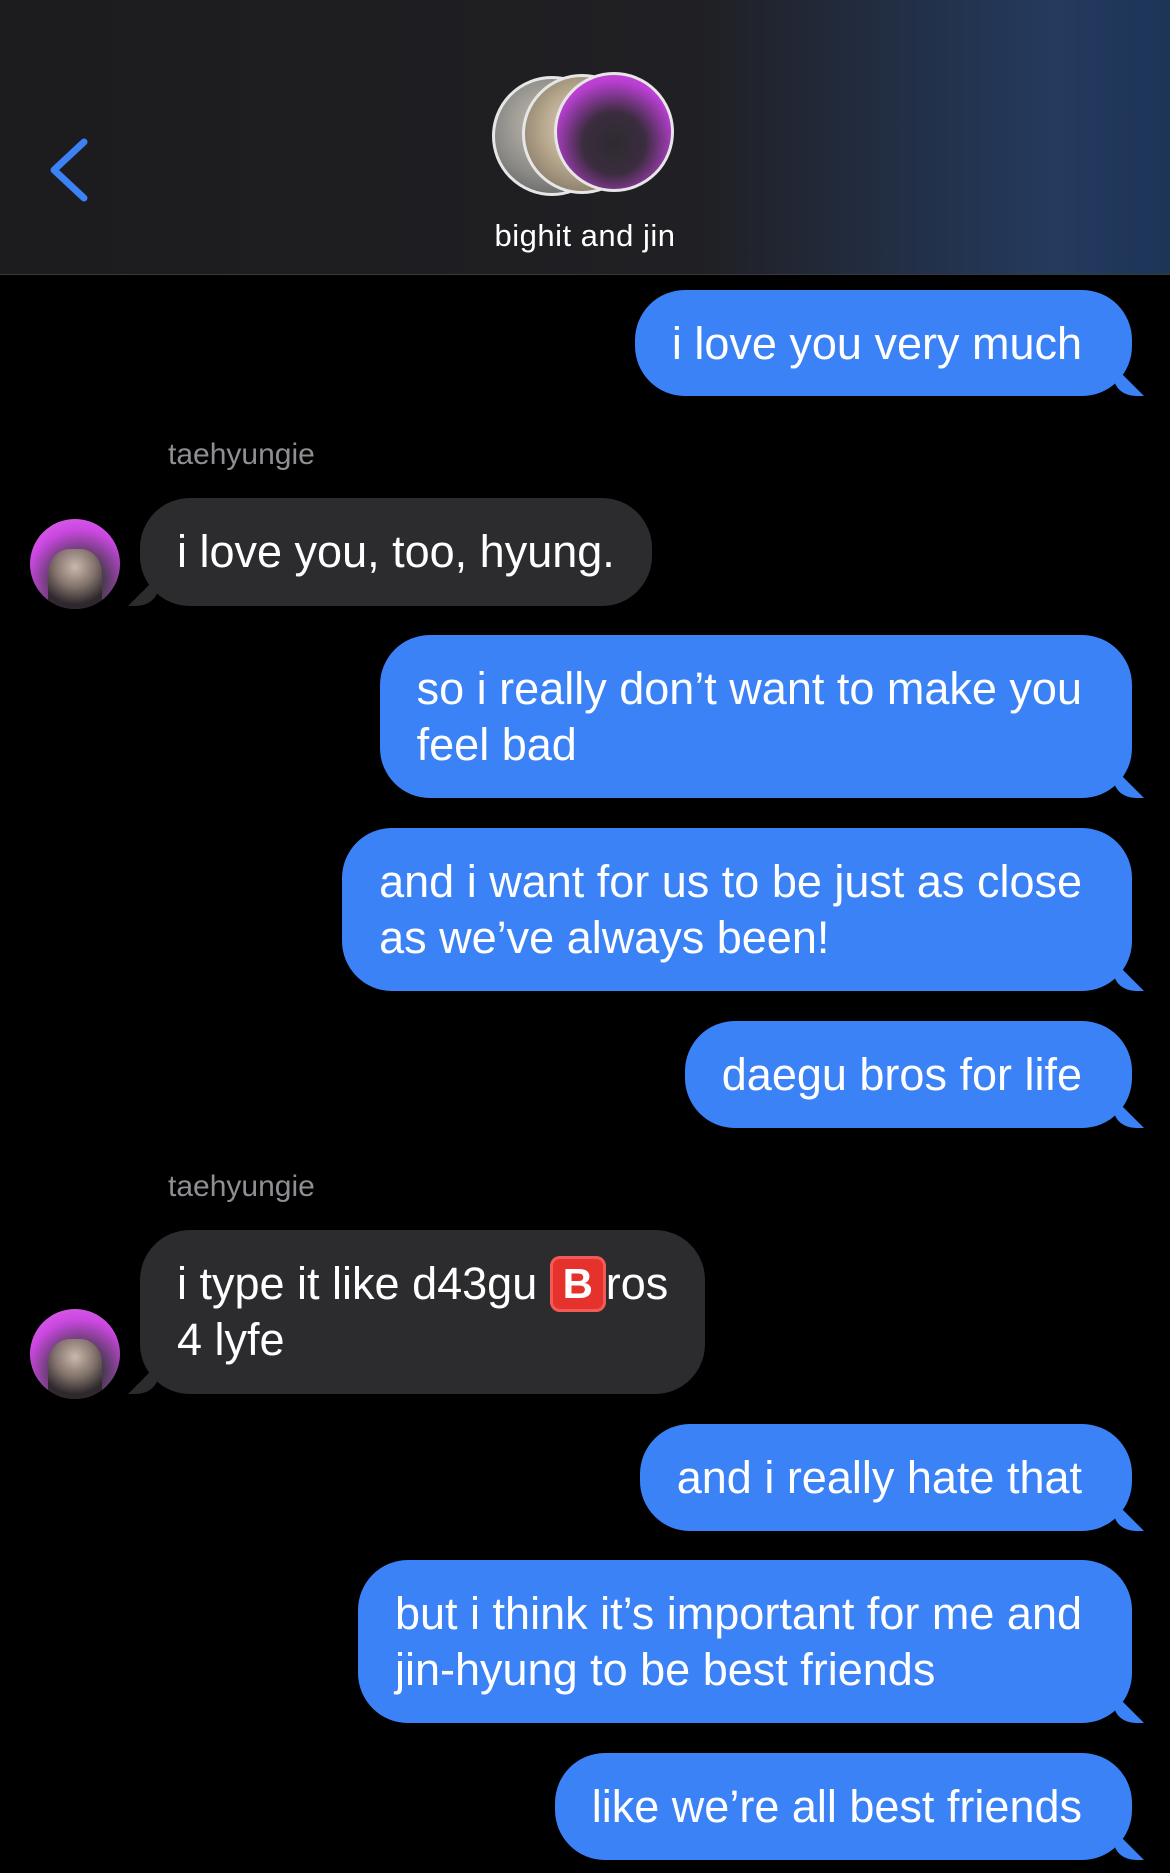 This screenshot has height=1873, width=1170. What do you see at coordinates (577, 1284) in the screenshot?
I see `b-button-emoji-icon: B` at bounding box center [577, 1284].